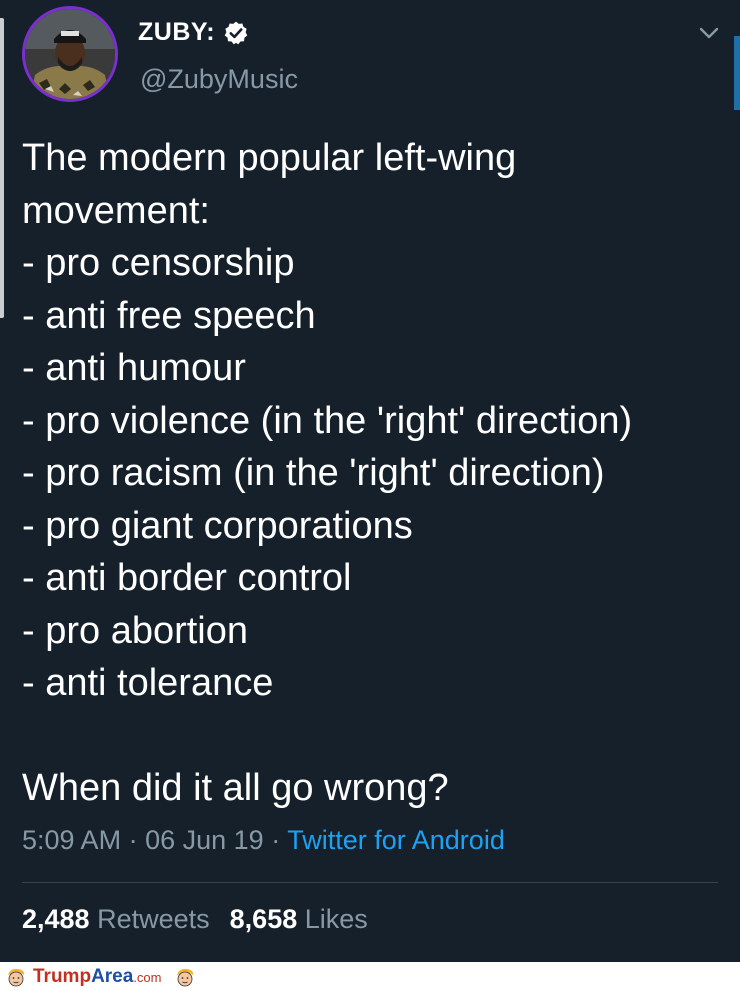  What do you see at coordinates (370, 882) in the screenshot?
I see `divider` at bounding box center [370, 882].